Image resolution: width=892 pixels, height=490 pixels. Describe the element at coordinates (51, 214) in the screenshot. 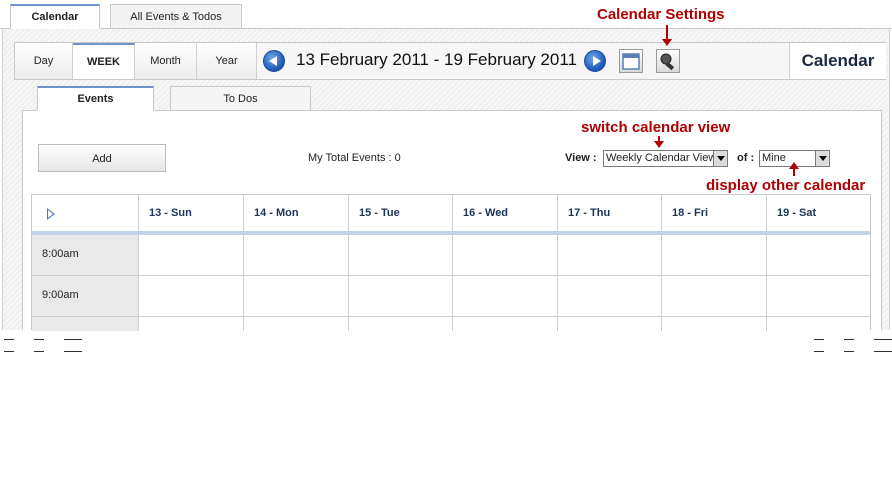

I see `play-icon` at that location.